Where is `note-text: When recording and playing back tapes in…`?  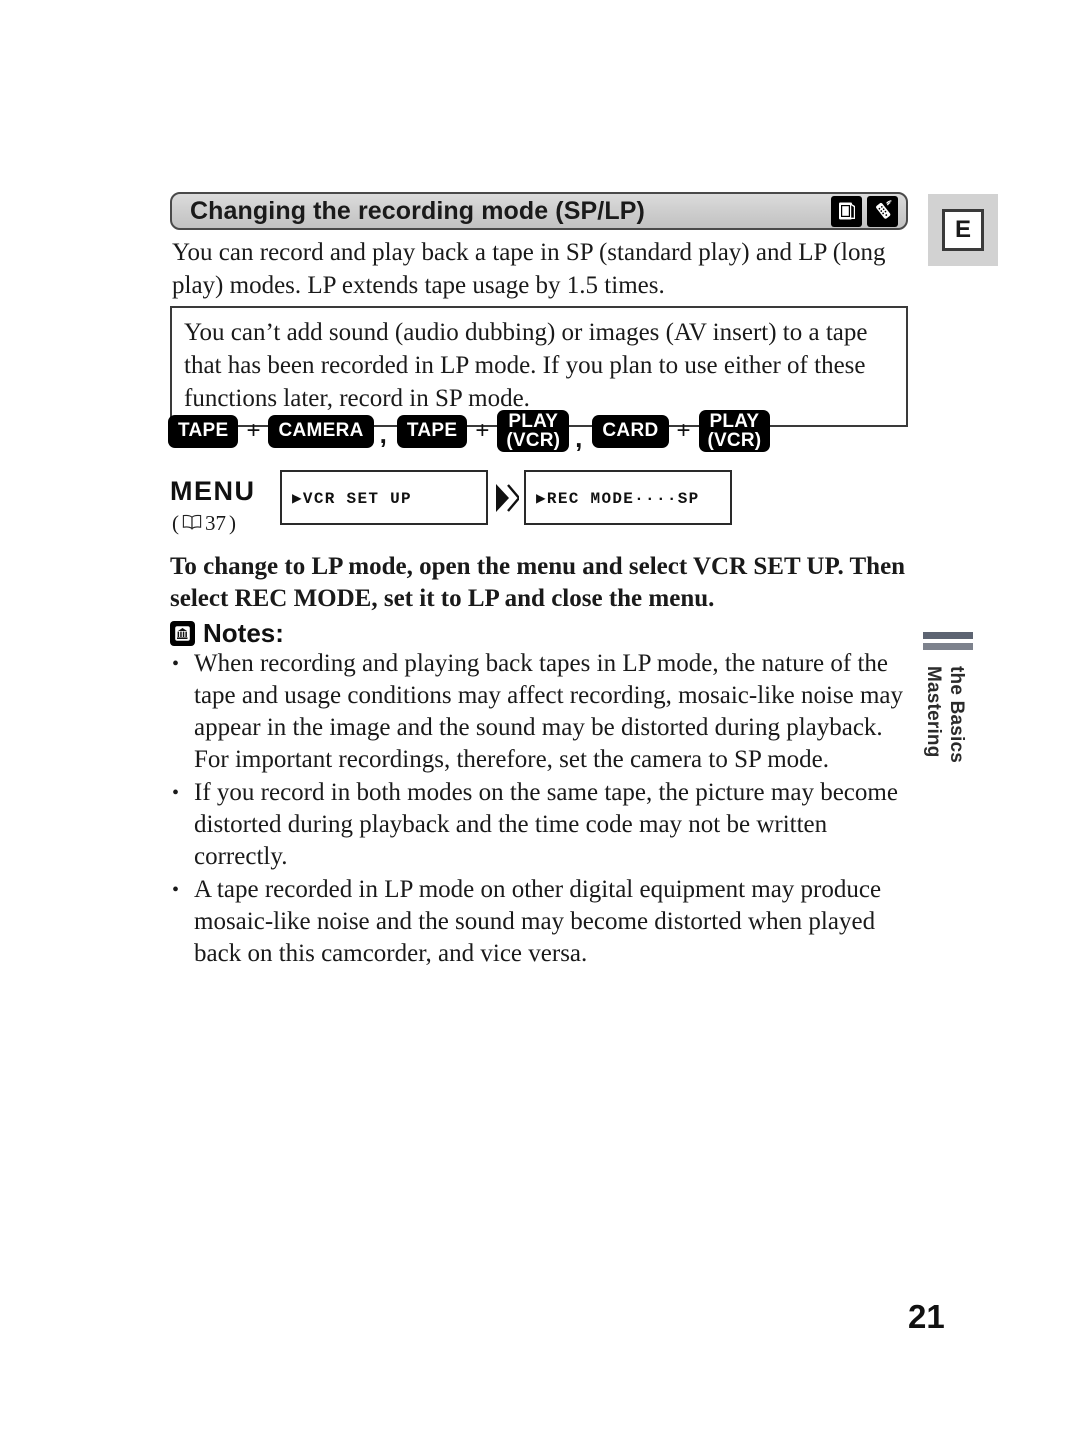 note-text: When recording and playing back tapes in… is located at coordinates (549, 711).